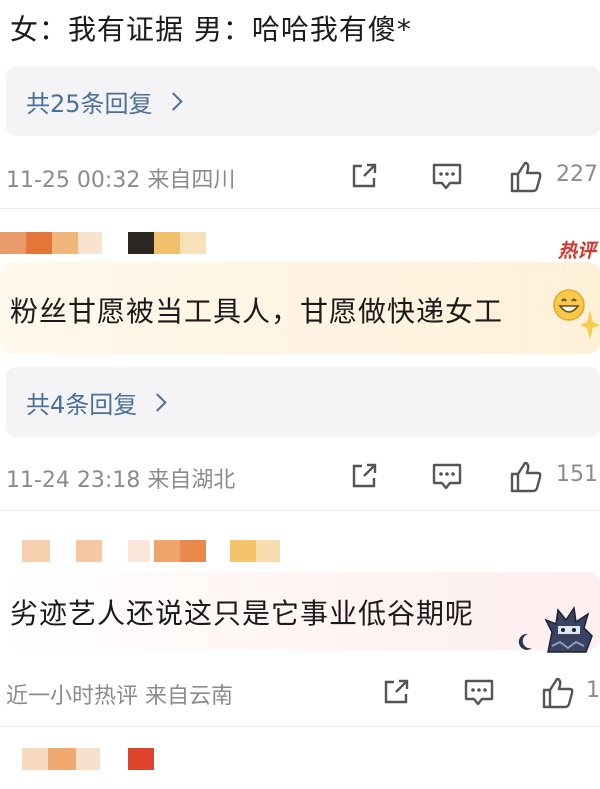 Image resolution: width=600 pixels, height=789 pixels. What do you see at coordinates (577, 474) in the screenshot?
I see `like-count: 151` at bounding box center [577, 474].